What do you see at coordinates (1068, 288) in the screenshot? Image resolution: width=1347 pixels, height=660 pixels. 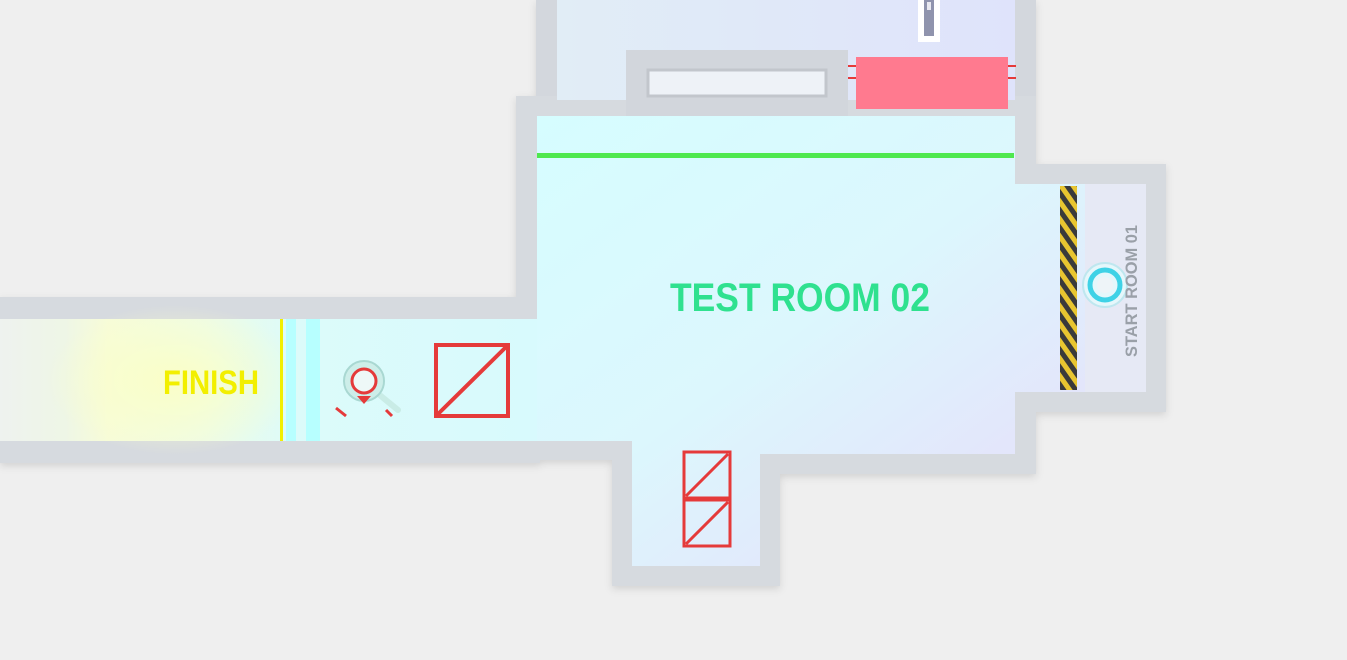 I see `hazard-door` at bounding box center [1068, 288].